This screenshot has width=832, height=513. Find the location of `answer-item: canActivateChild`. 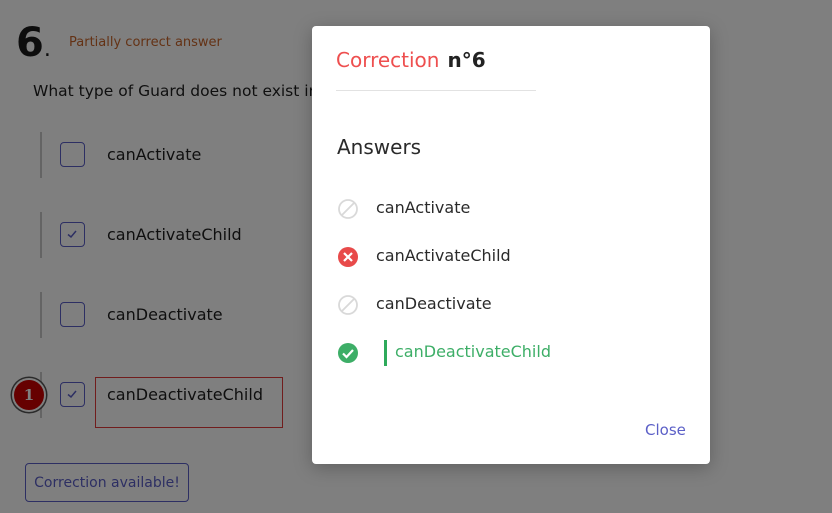

answer-item: canActivateChild is located at coordinates (507, 257).